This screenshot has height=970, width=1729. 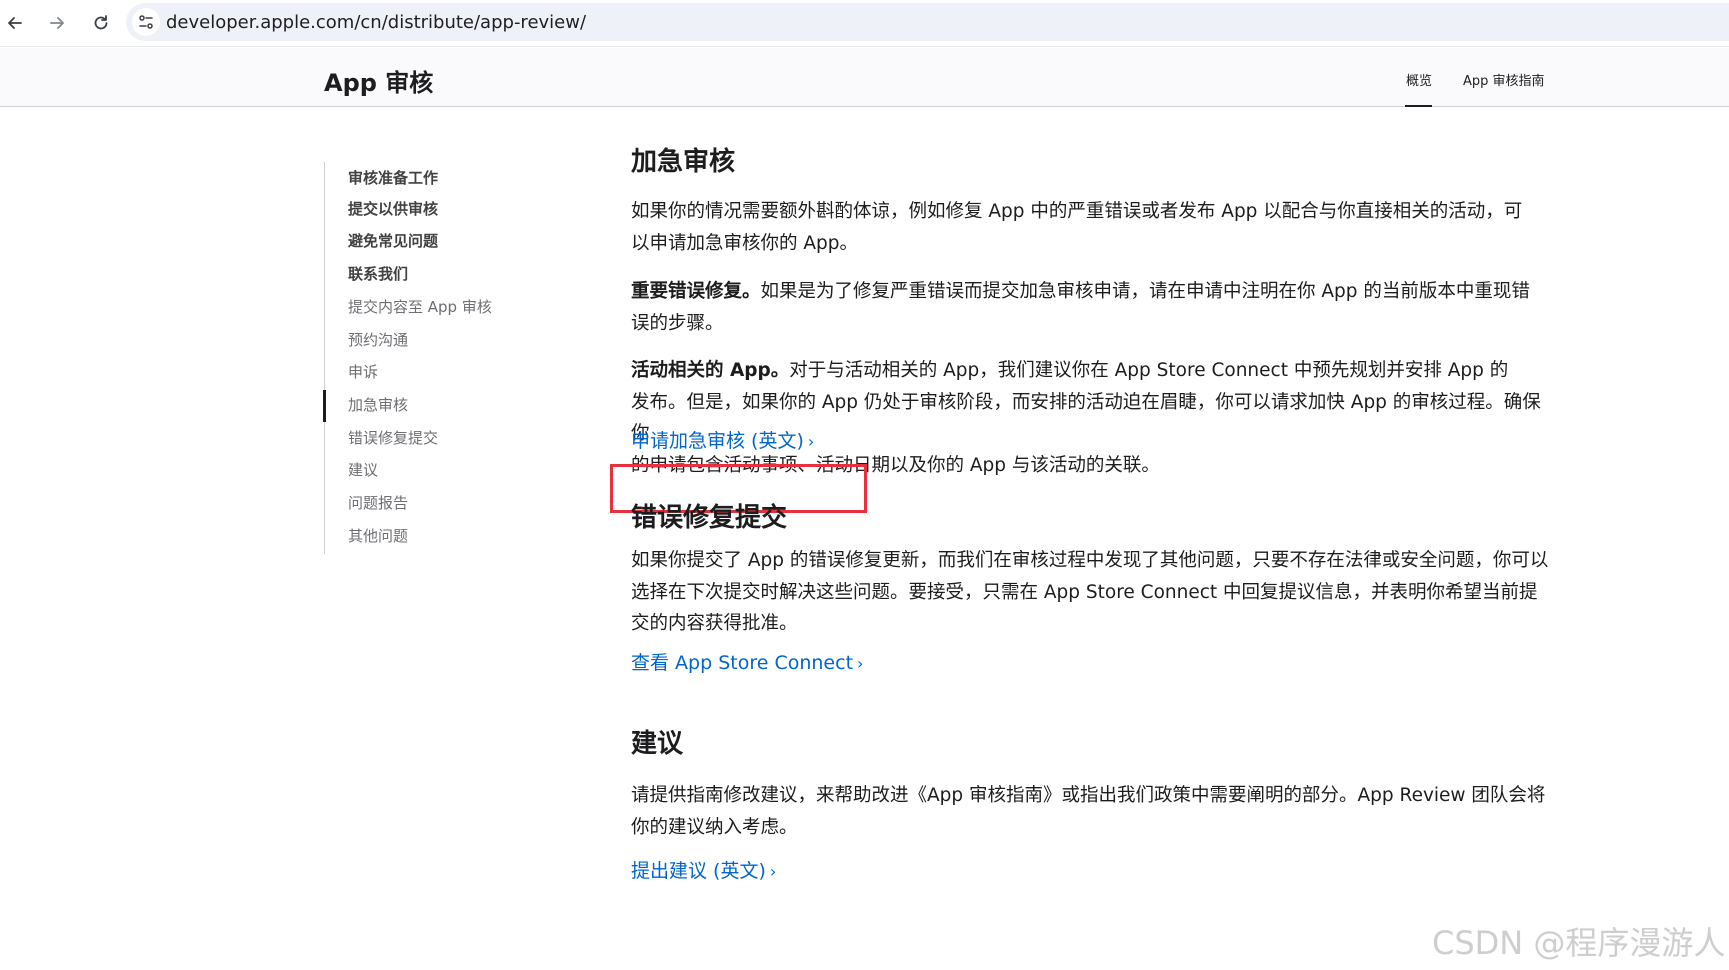 I want to click on nav-link-guidelines: App 审核指南, so click(x=1504, y=79).